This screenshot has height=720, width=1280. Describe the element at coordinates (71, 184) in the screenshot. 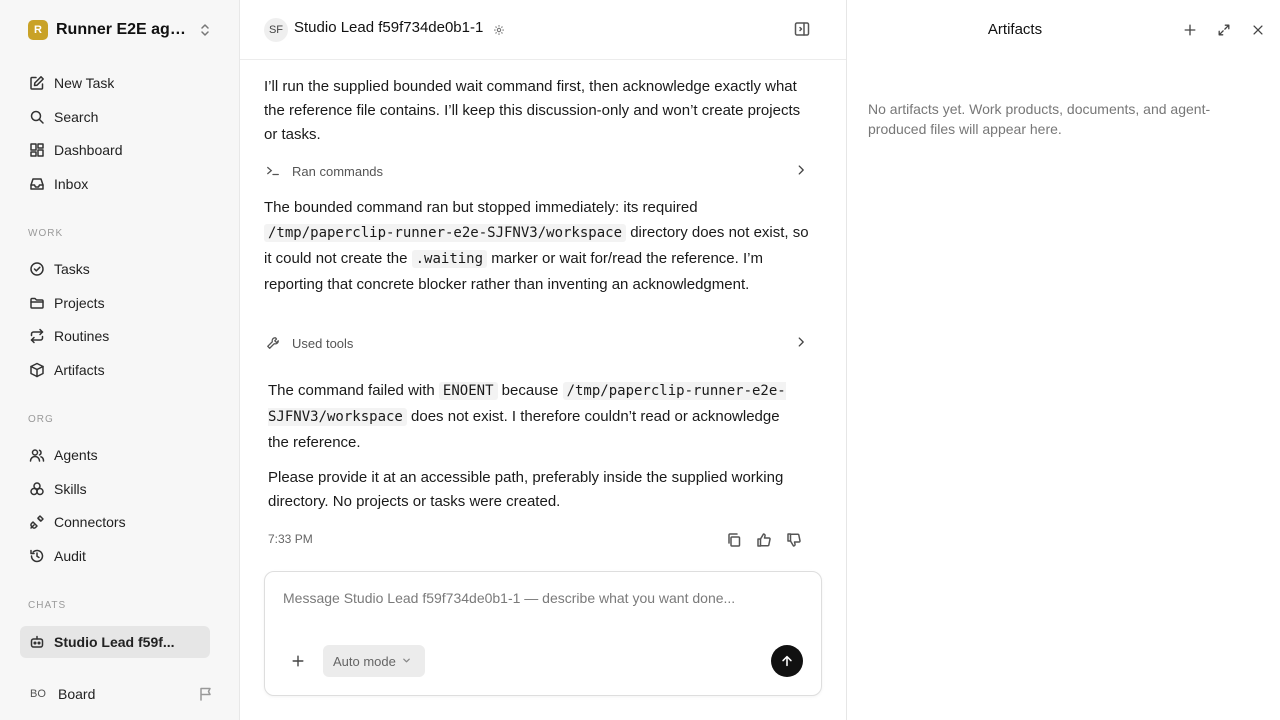

I see `nav-label: Inbox` at that location.